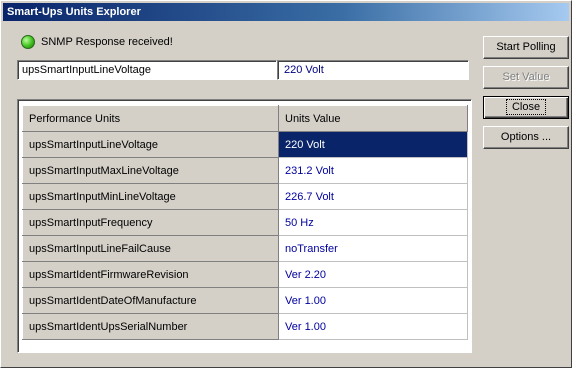  I want to click on row-value: 226.7 Volt, so click(373, 196).